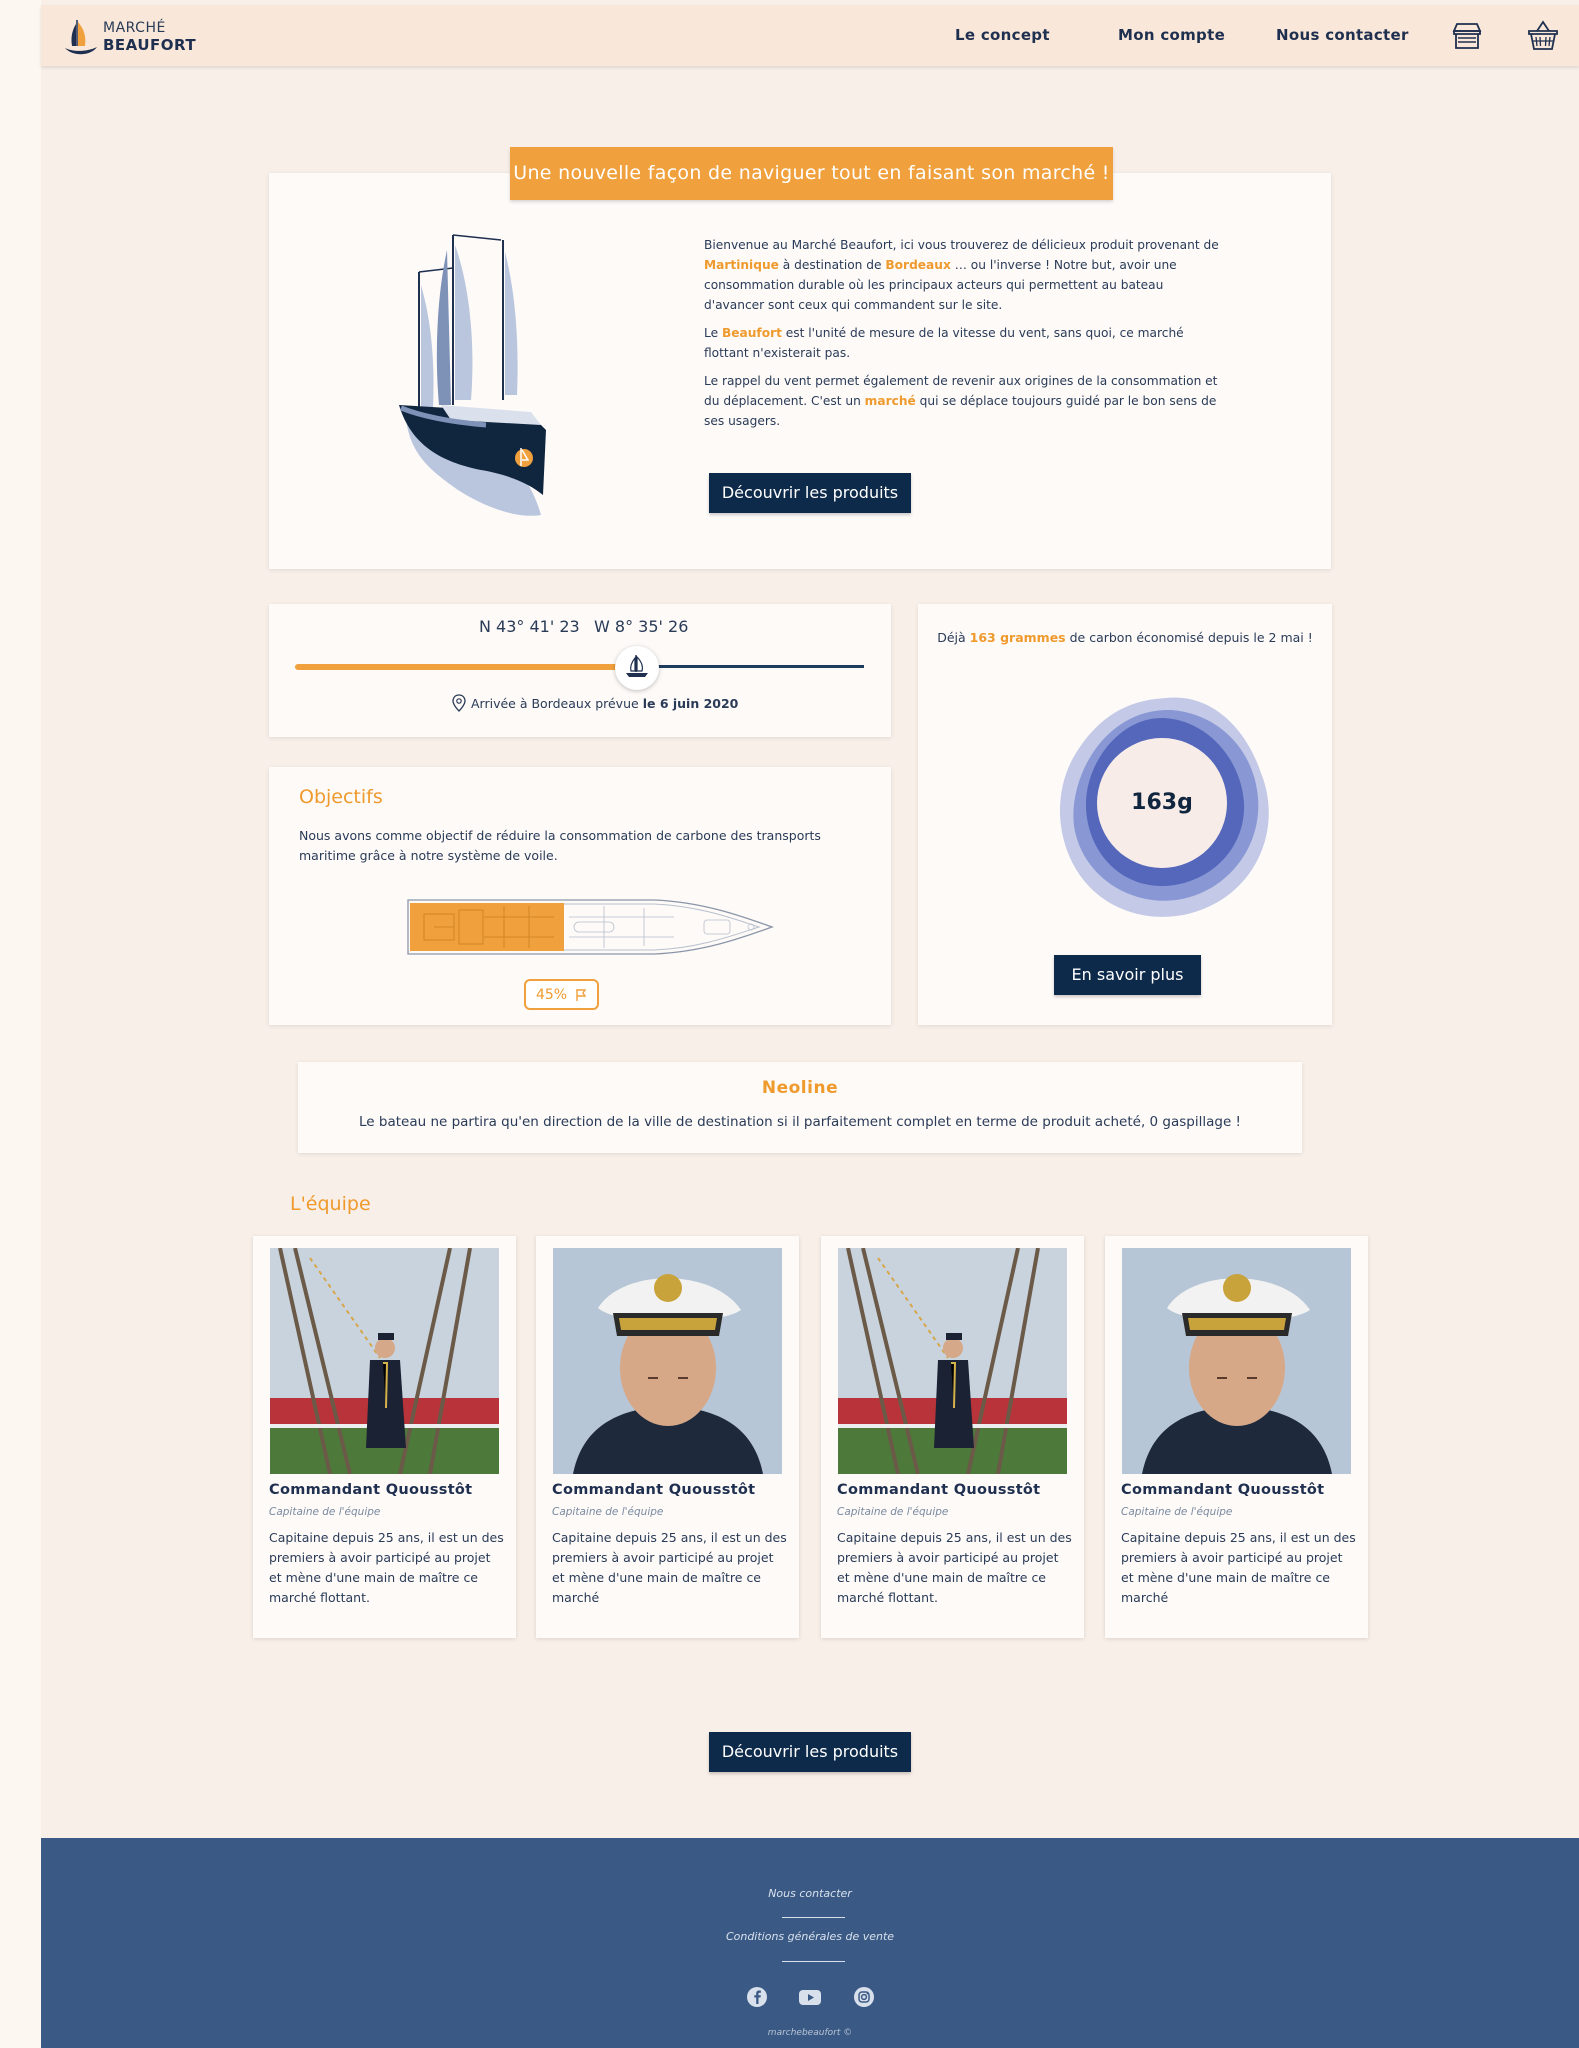 Image resolution: width=1579 pixels, height=2048 pixels. Describe the element at coordinates (832, 265) in the screenshot. I see `hero-p1-text-b: à destination de` at that location.